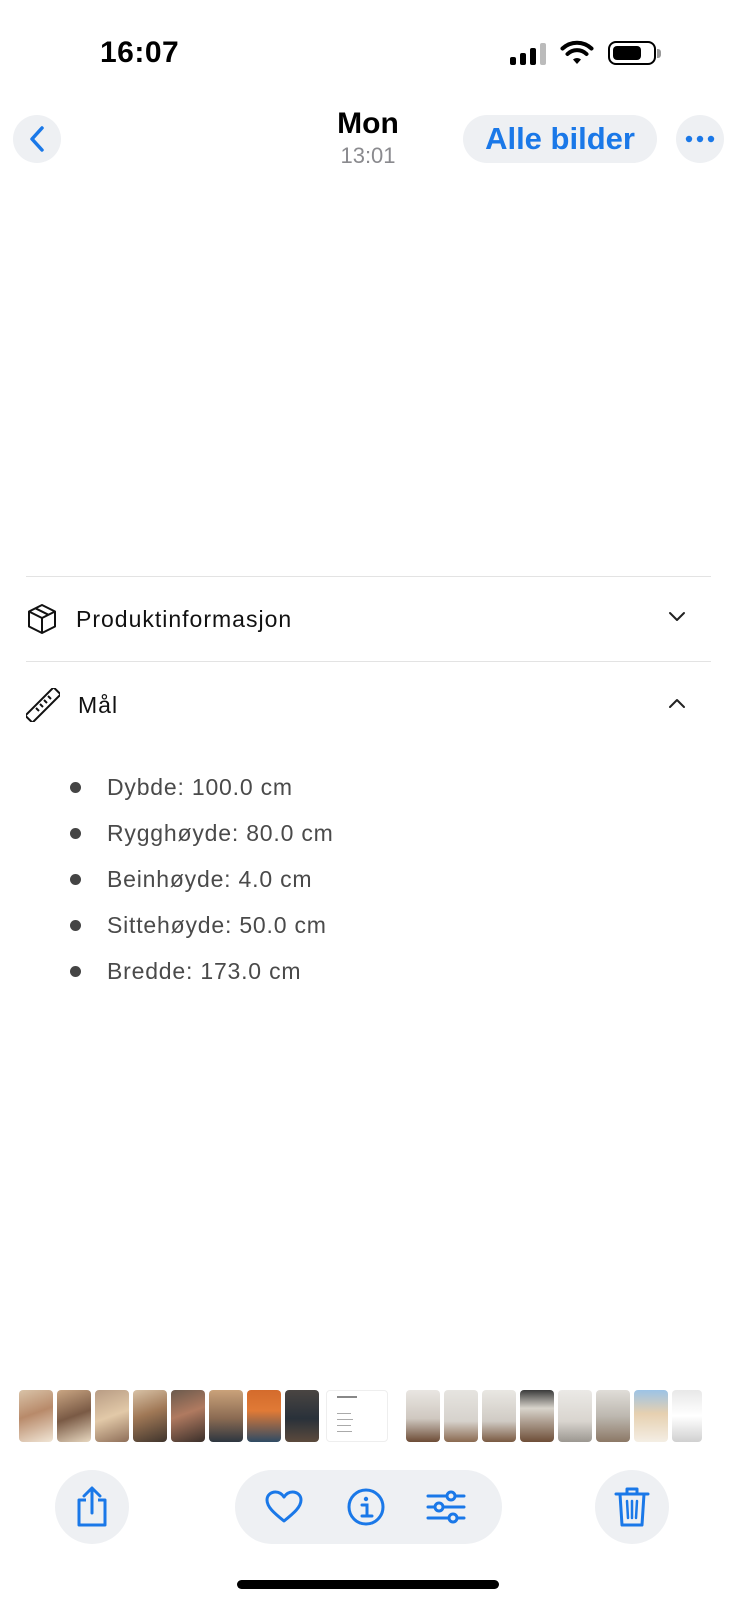  I want to click on wifi-icon, so click(577, 52).